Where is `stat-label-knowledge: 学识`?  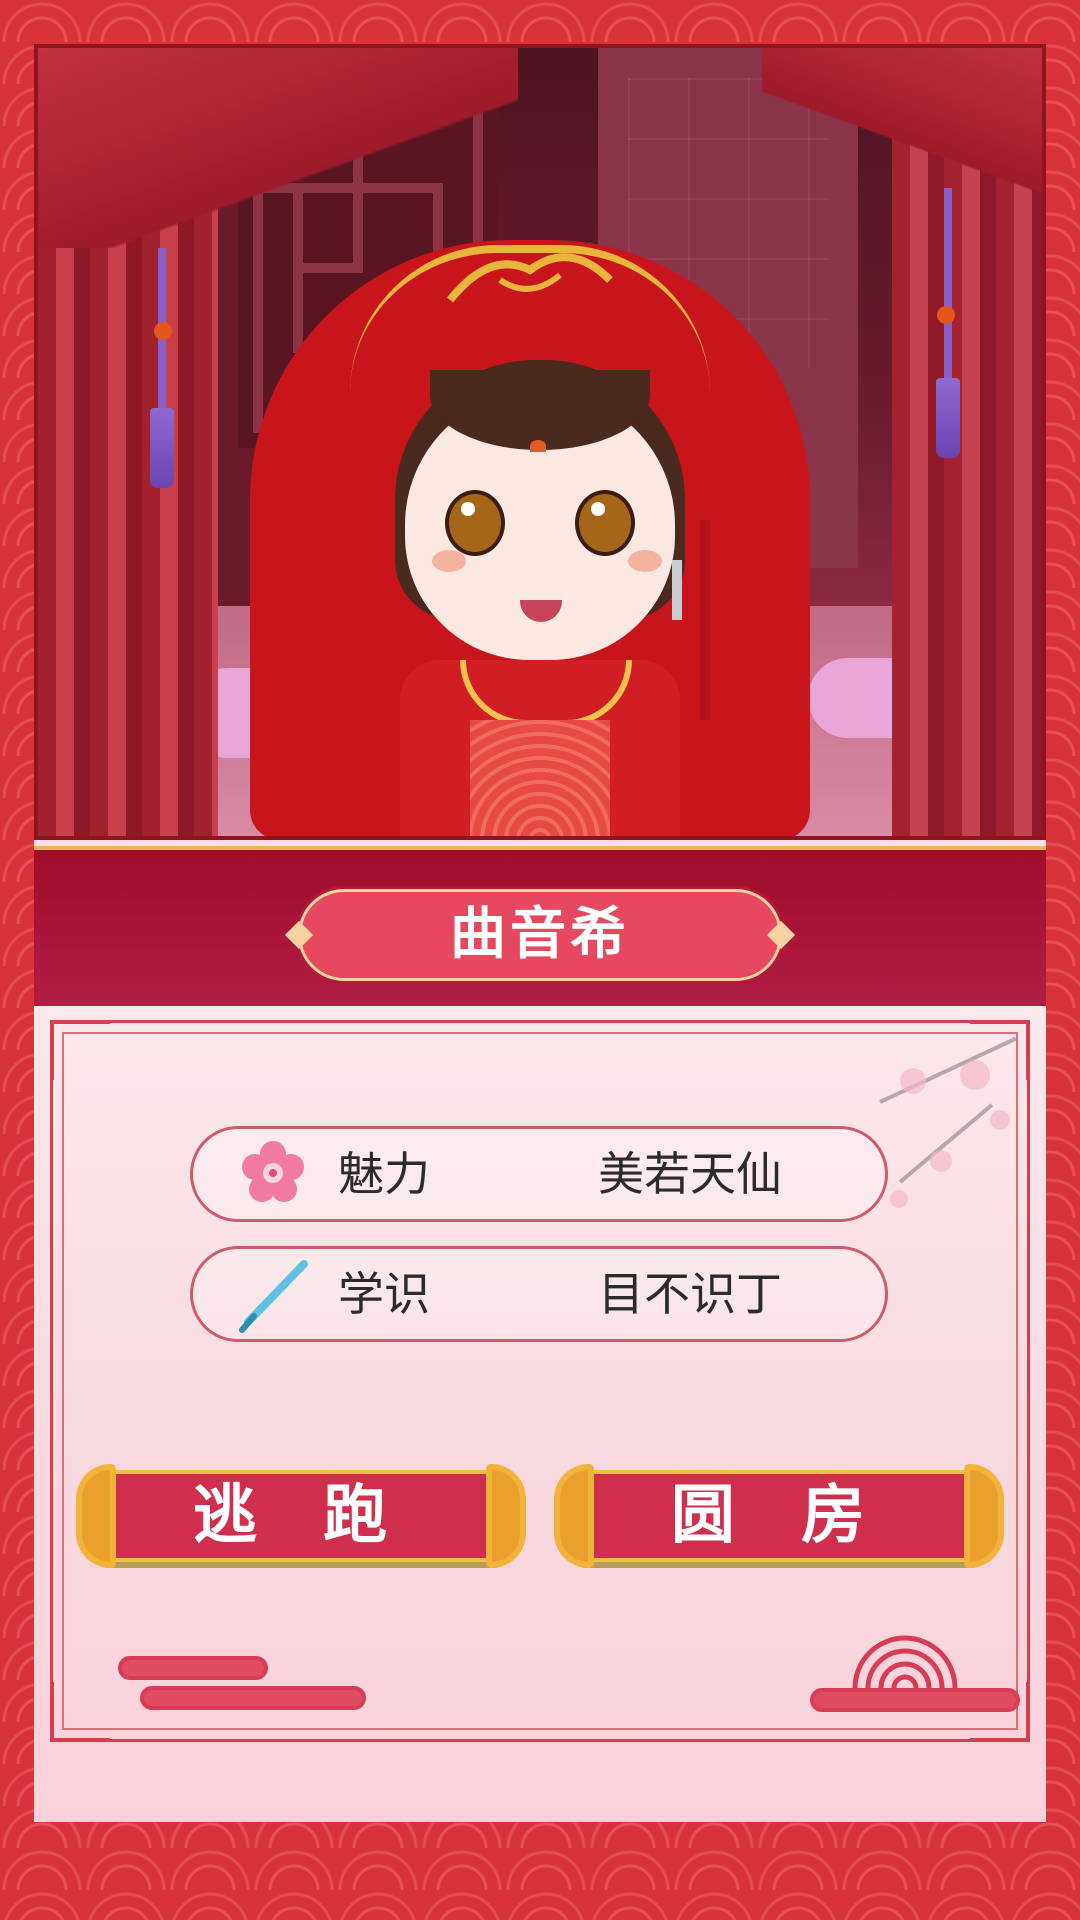 stat-label-knowledge: 学识 is located at coordinates (384, 1294).